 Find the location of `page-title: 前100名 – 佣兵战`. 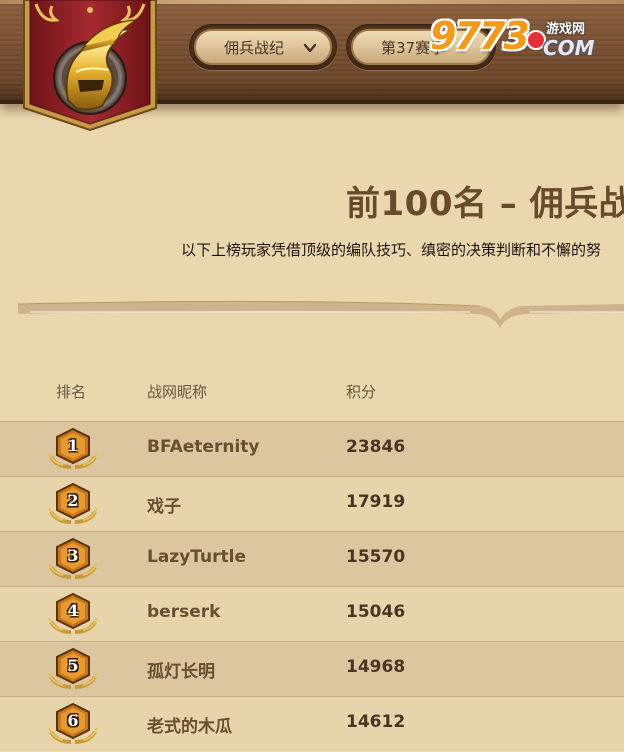

page-title: 前100名 – 佣兵战 is located at coordinates (485, 204).